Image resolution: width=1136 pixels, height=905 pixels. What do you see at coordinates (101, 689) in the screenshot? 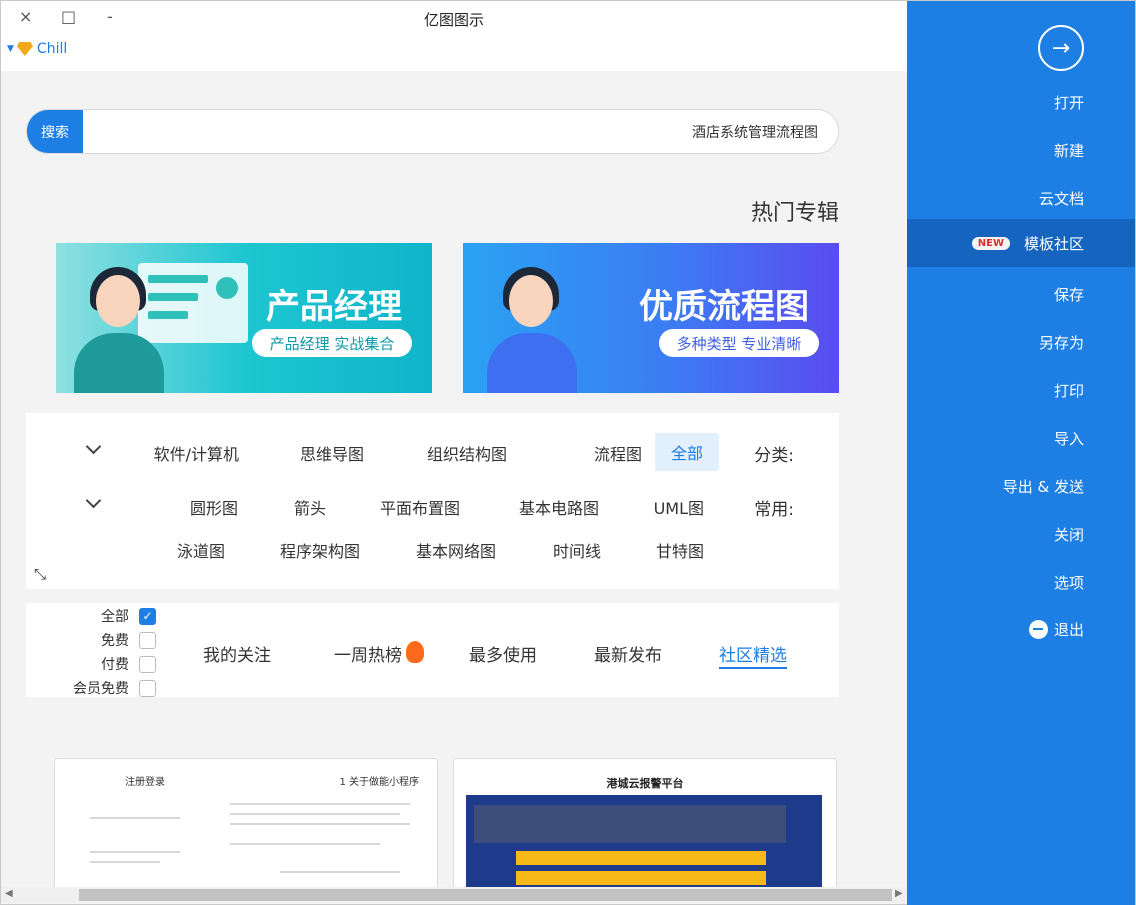
I see `checkbox-label: 会员免费` at bounding box center [101, 689].